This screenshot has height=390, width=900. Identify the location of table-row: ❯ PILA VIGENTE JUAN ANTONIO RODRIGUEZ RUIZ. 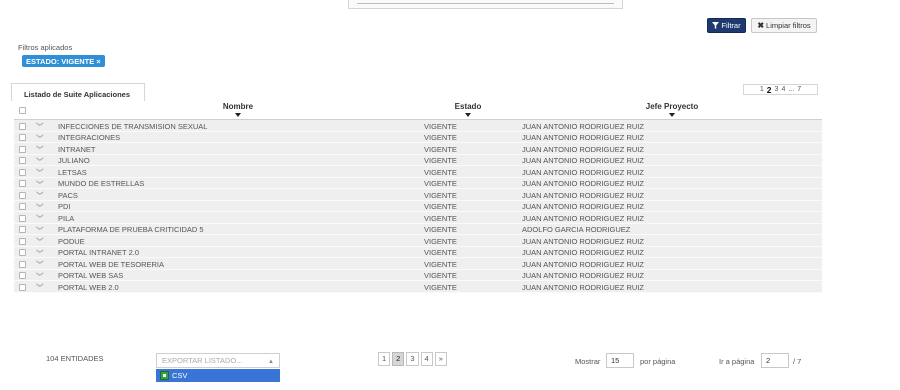
(418, 218).